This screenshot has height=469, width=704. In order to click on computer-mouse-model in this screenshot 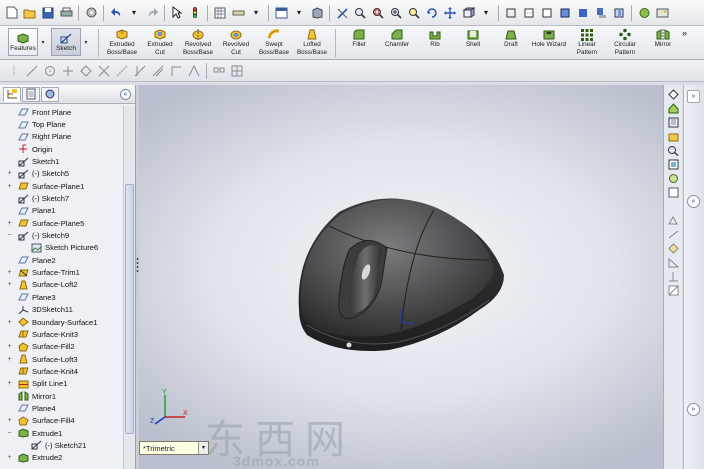, I will do `click(399, 275)`.